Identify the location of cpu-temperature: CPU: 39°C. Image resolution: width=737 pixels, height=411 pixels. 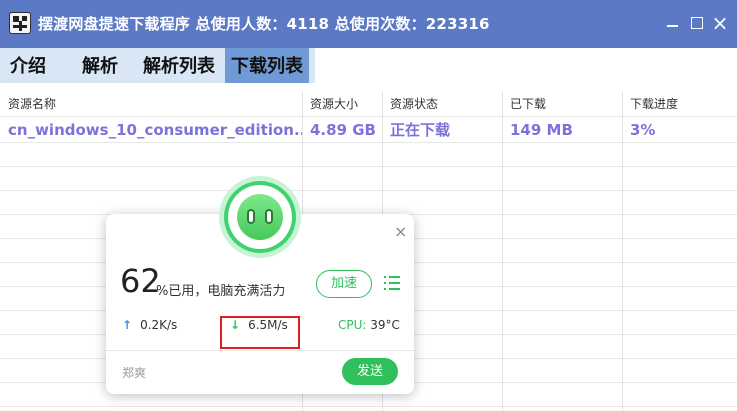
(369, 325).